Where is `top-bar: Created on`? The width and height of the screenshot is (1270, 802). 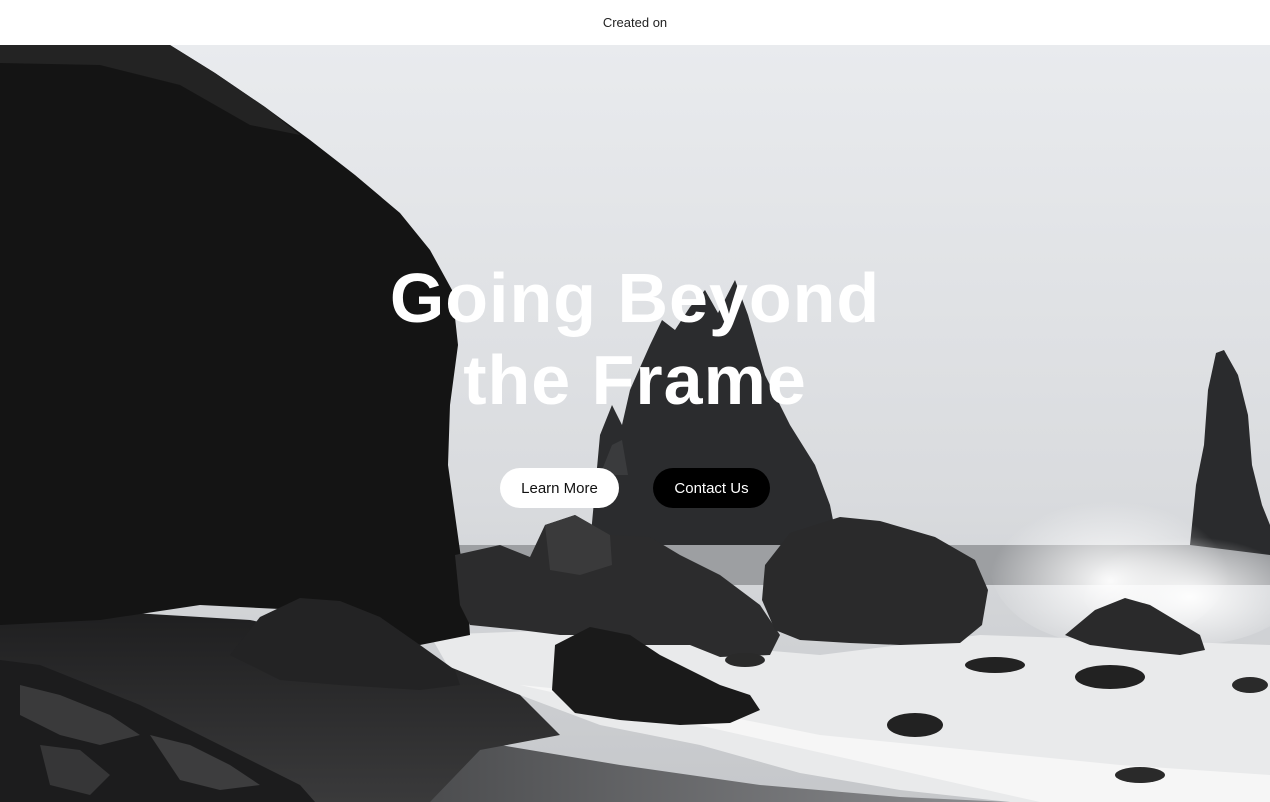 top-bar: Created on is located at coordinates (635, 22).